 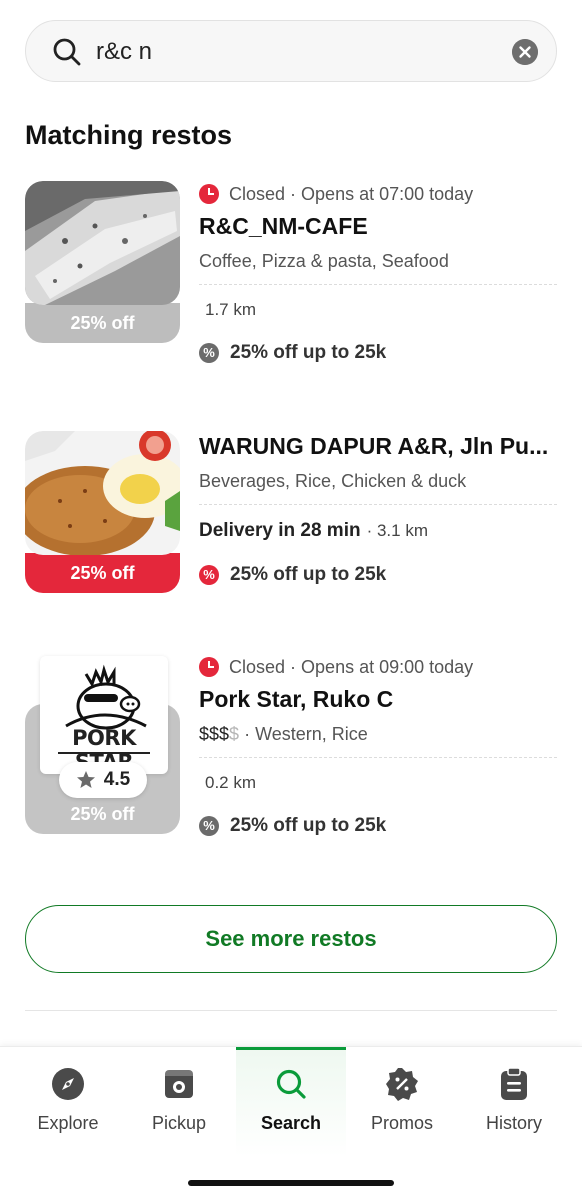 I want to click on rating-badge: 4.5, so click(x=103, y=780).